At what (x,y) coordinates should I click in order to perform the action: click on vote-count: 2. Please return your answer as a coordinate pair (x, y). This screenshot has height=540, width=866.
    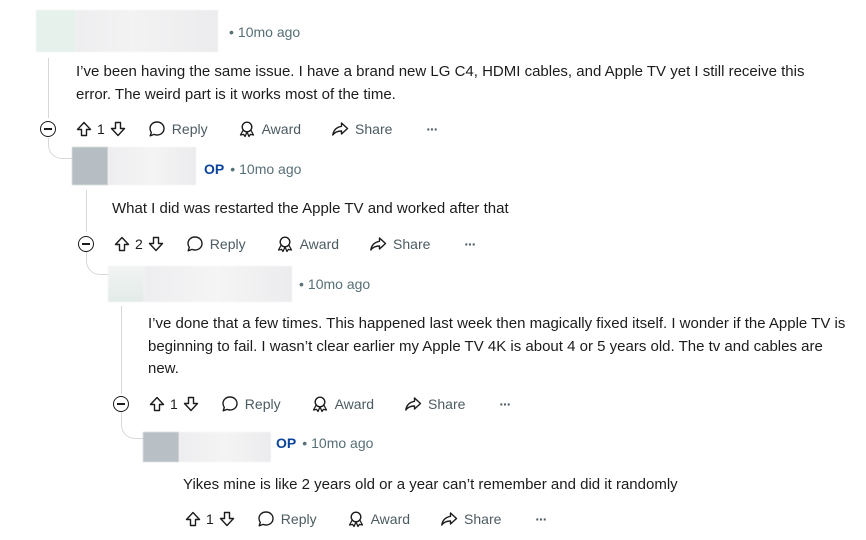
    Looking at the image, I should click on (139, 244).